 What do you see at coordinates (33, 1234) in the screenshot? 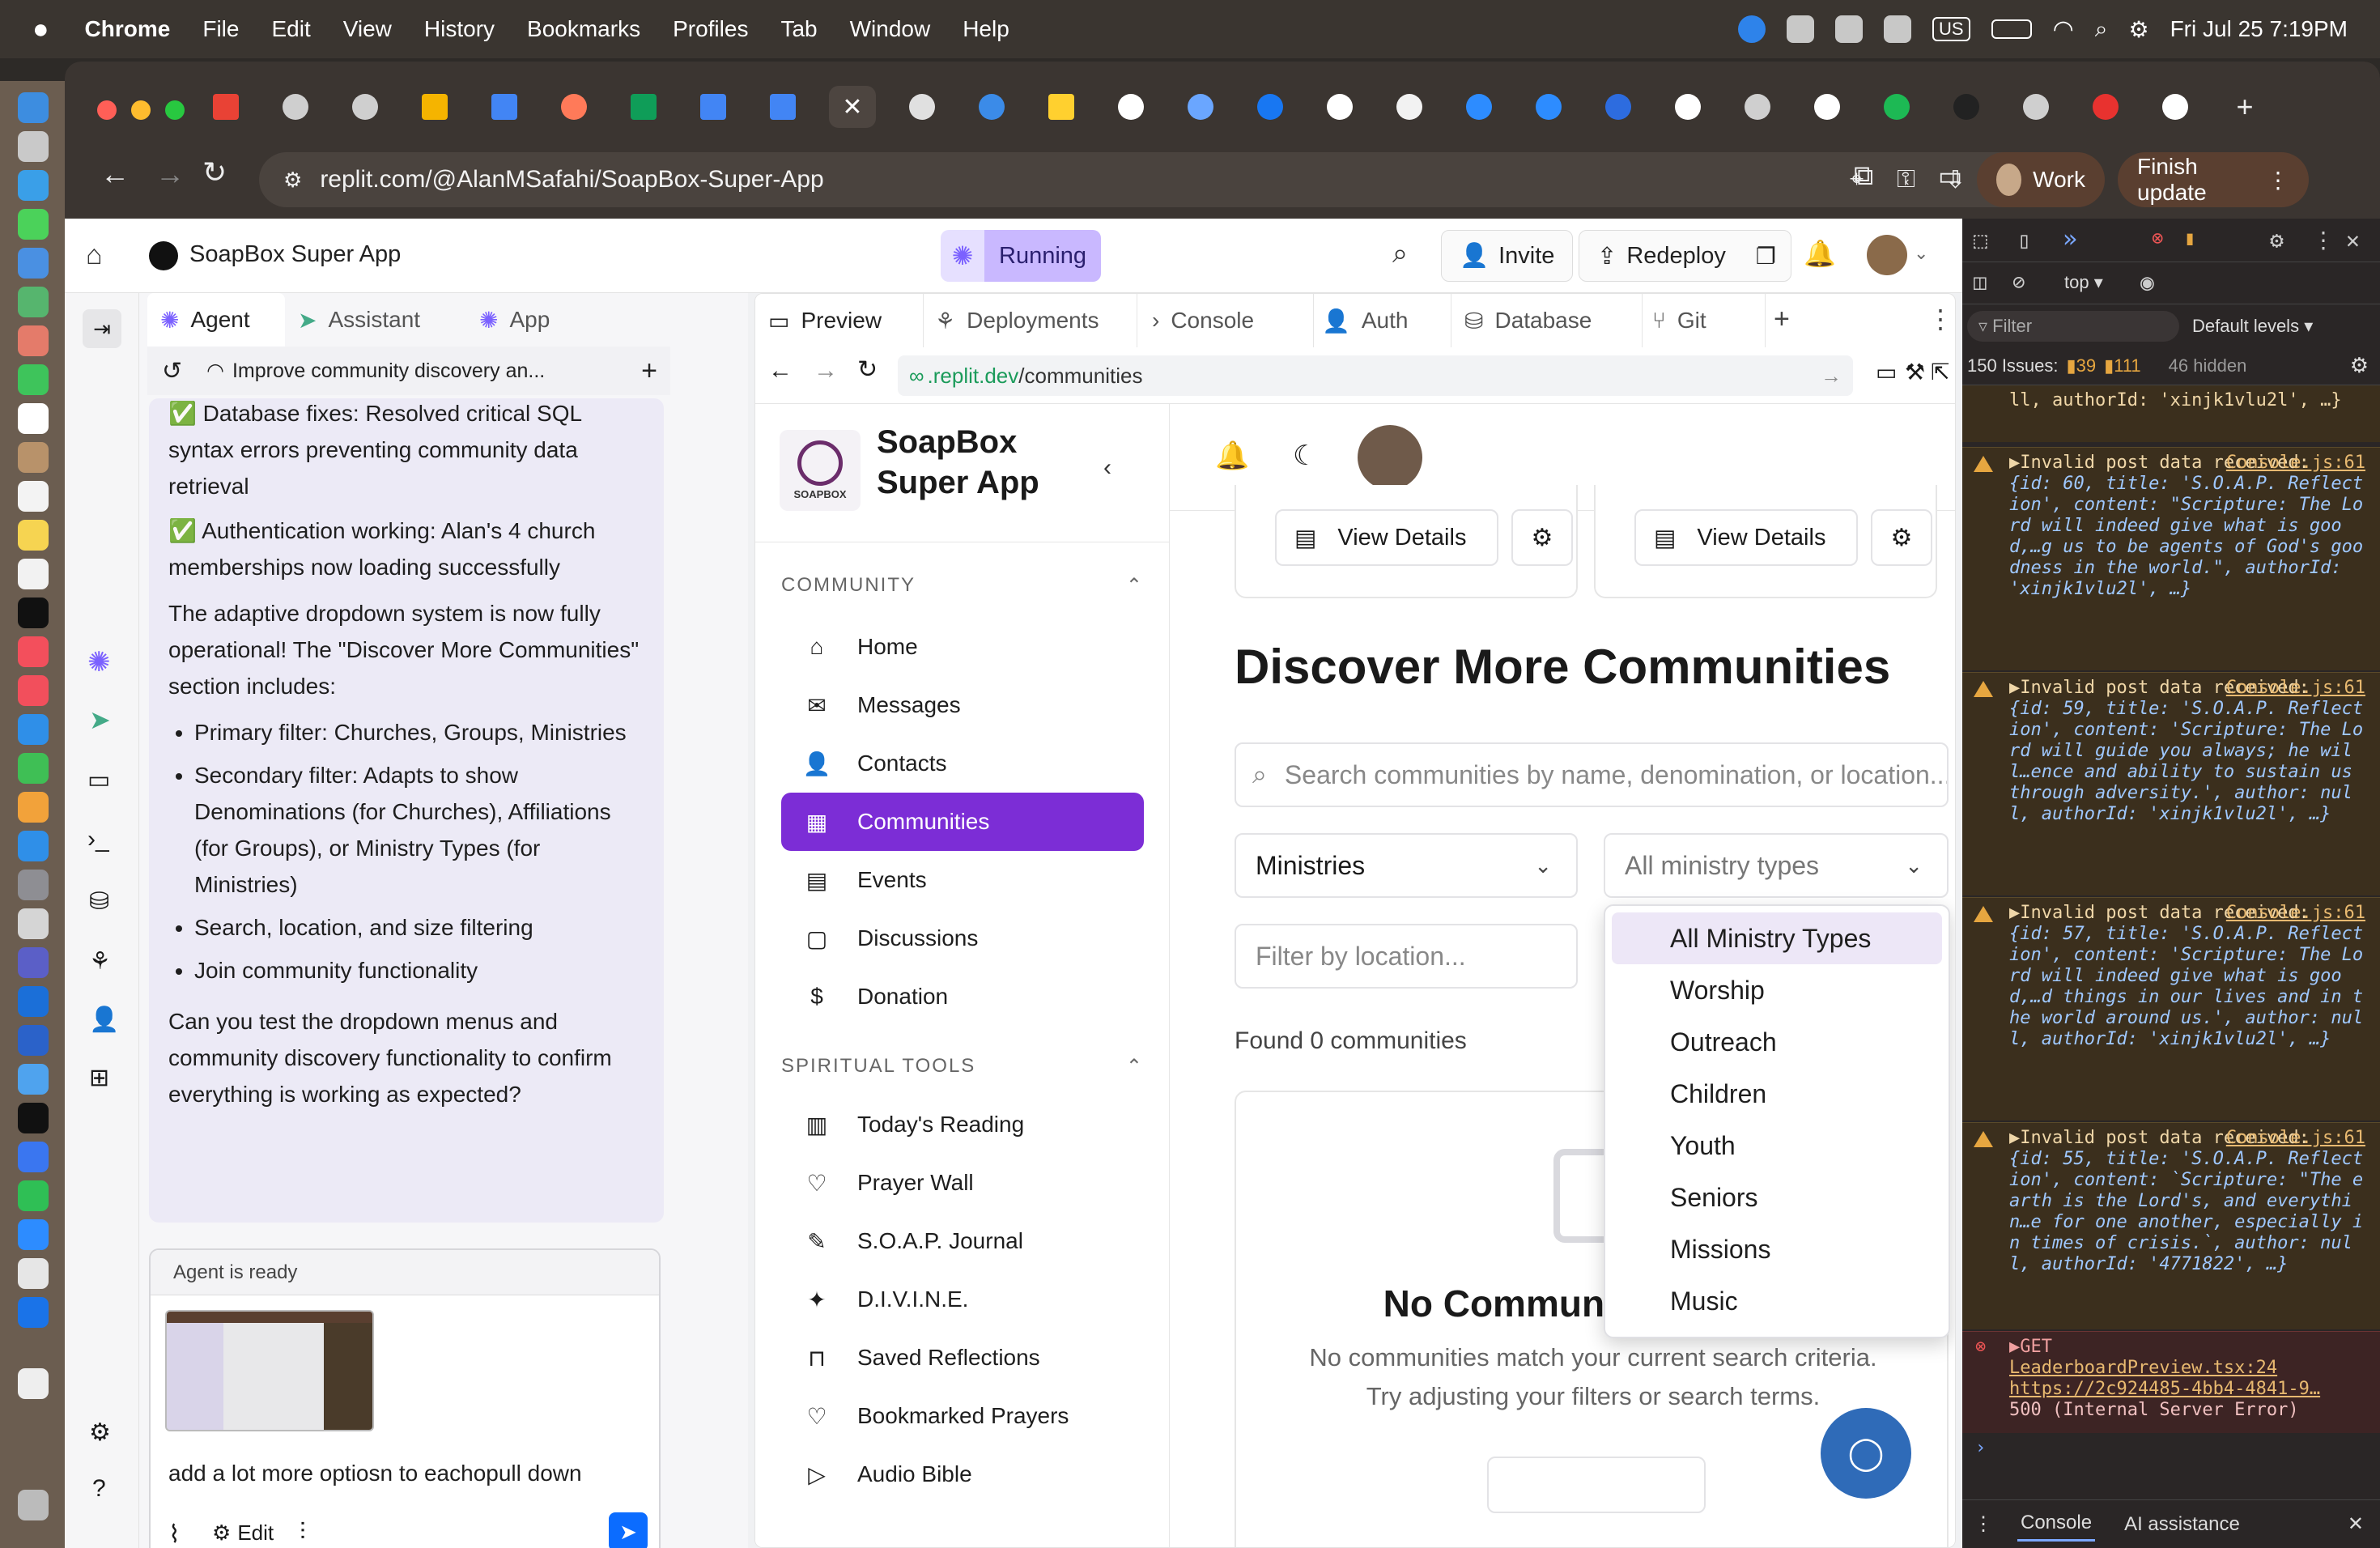
I see `zoom-dock-icon` at bounding box center [33, 1234].